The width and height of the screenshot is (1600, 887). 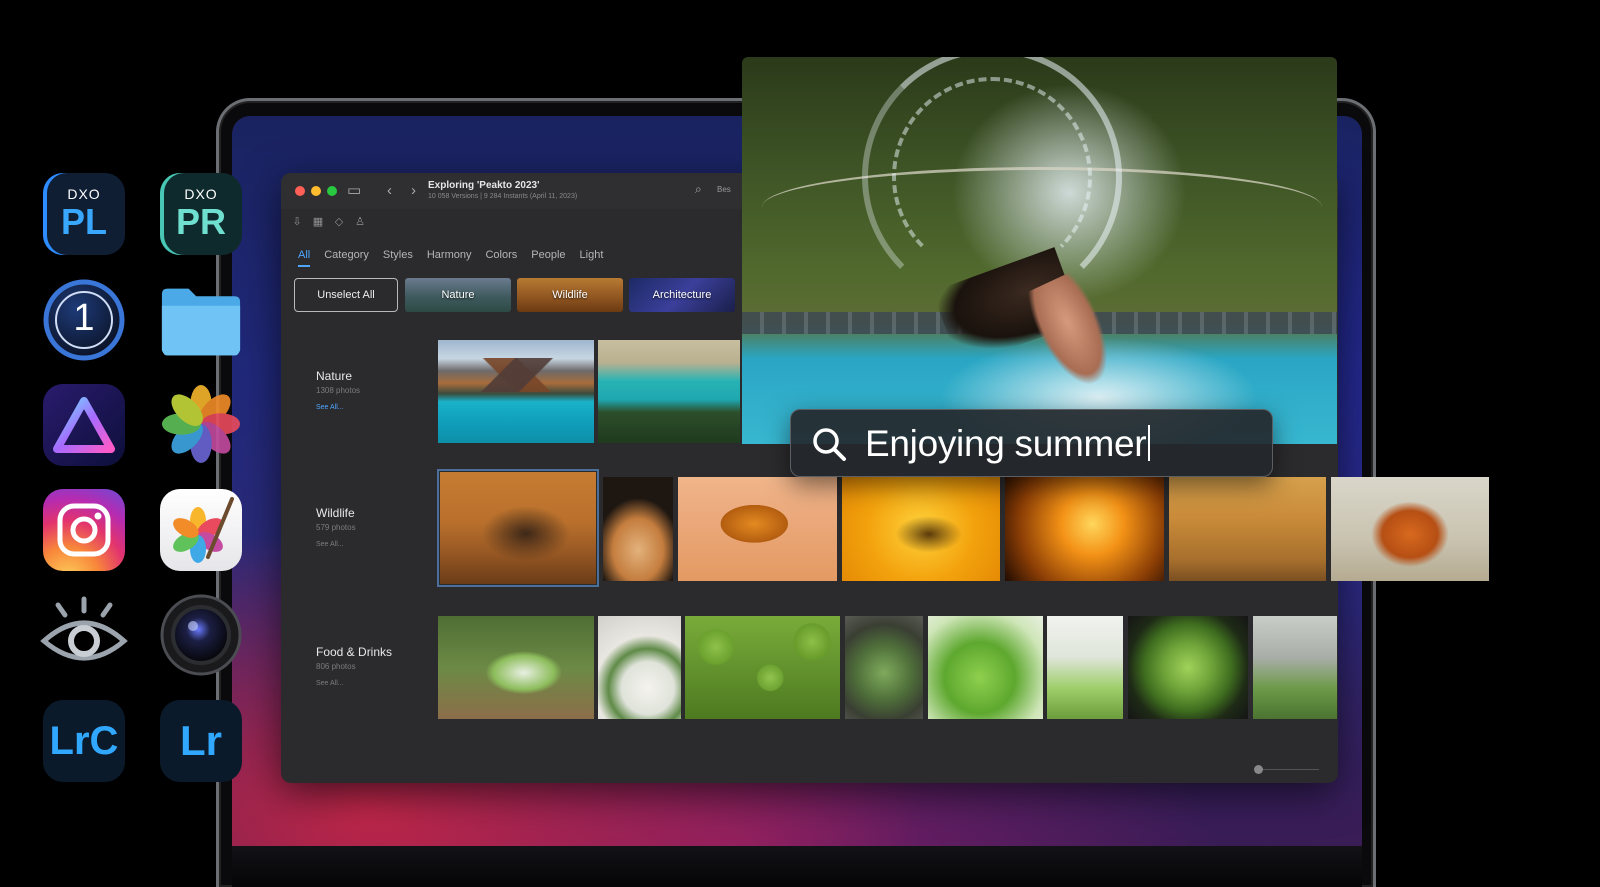 What do you see at coordinates (346, 295) in the screenshot?
I see `unselect-all-button: Unselect All` at bounding box center [346, 295].